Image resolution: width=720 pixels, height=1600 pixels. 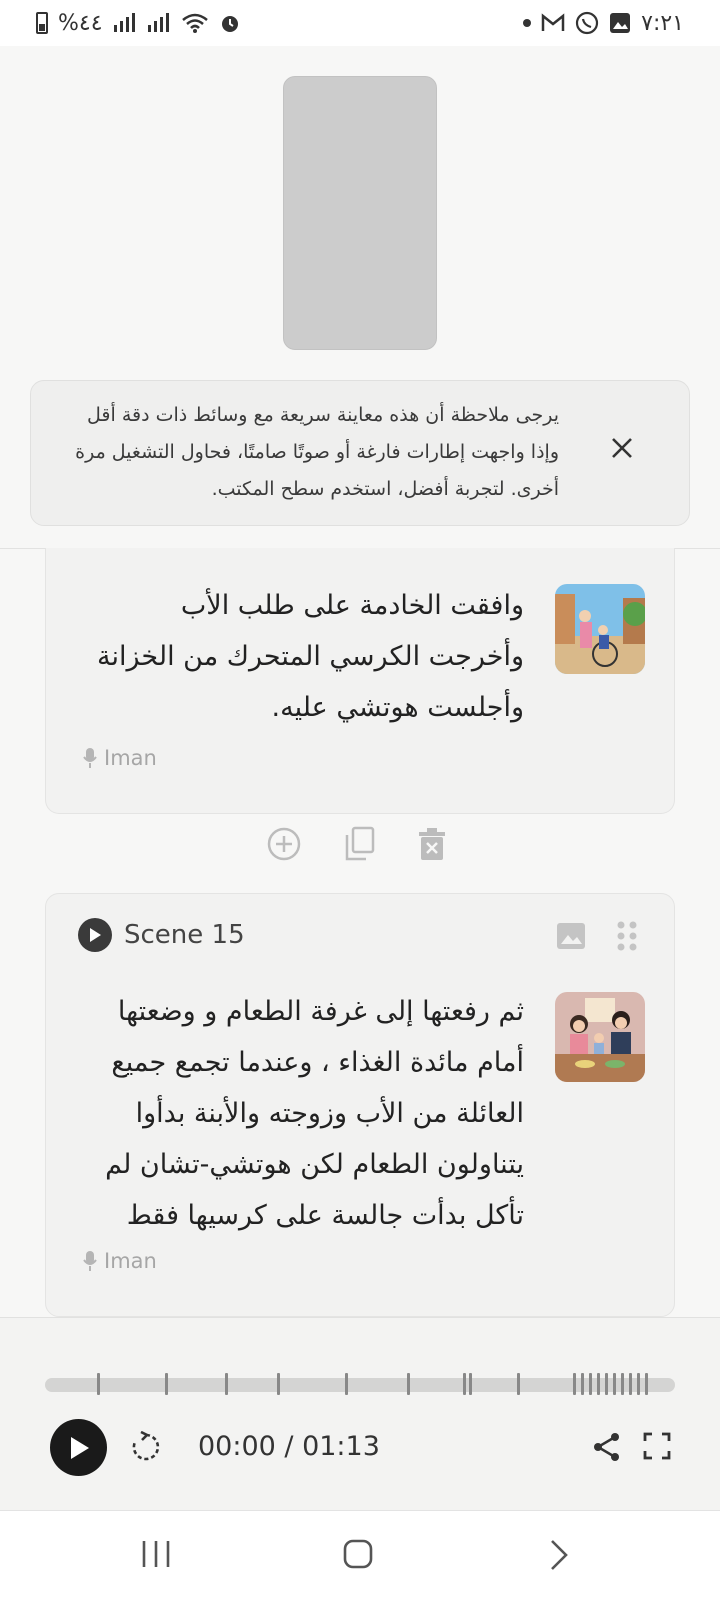 What do you see at coordinates (360, 1384) in the screenshot?
I see `timeline-scrubber` at bounding box center [360, 1384].